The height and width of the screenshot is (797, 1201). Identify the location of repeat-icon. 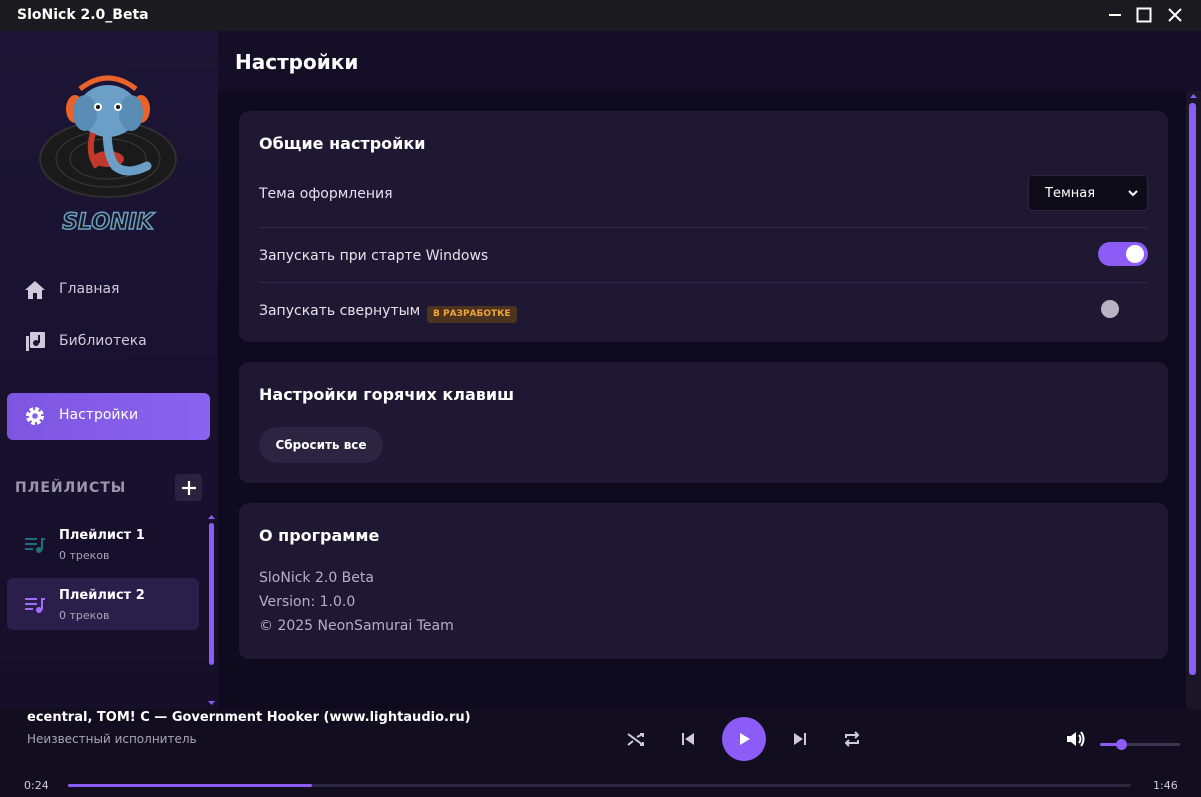
(852, 739).